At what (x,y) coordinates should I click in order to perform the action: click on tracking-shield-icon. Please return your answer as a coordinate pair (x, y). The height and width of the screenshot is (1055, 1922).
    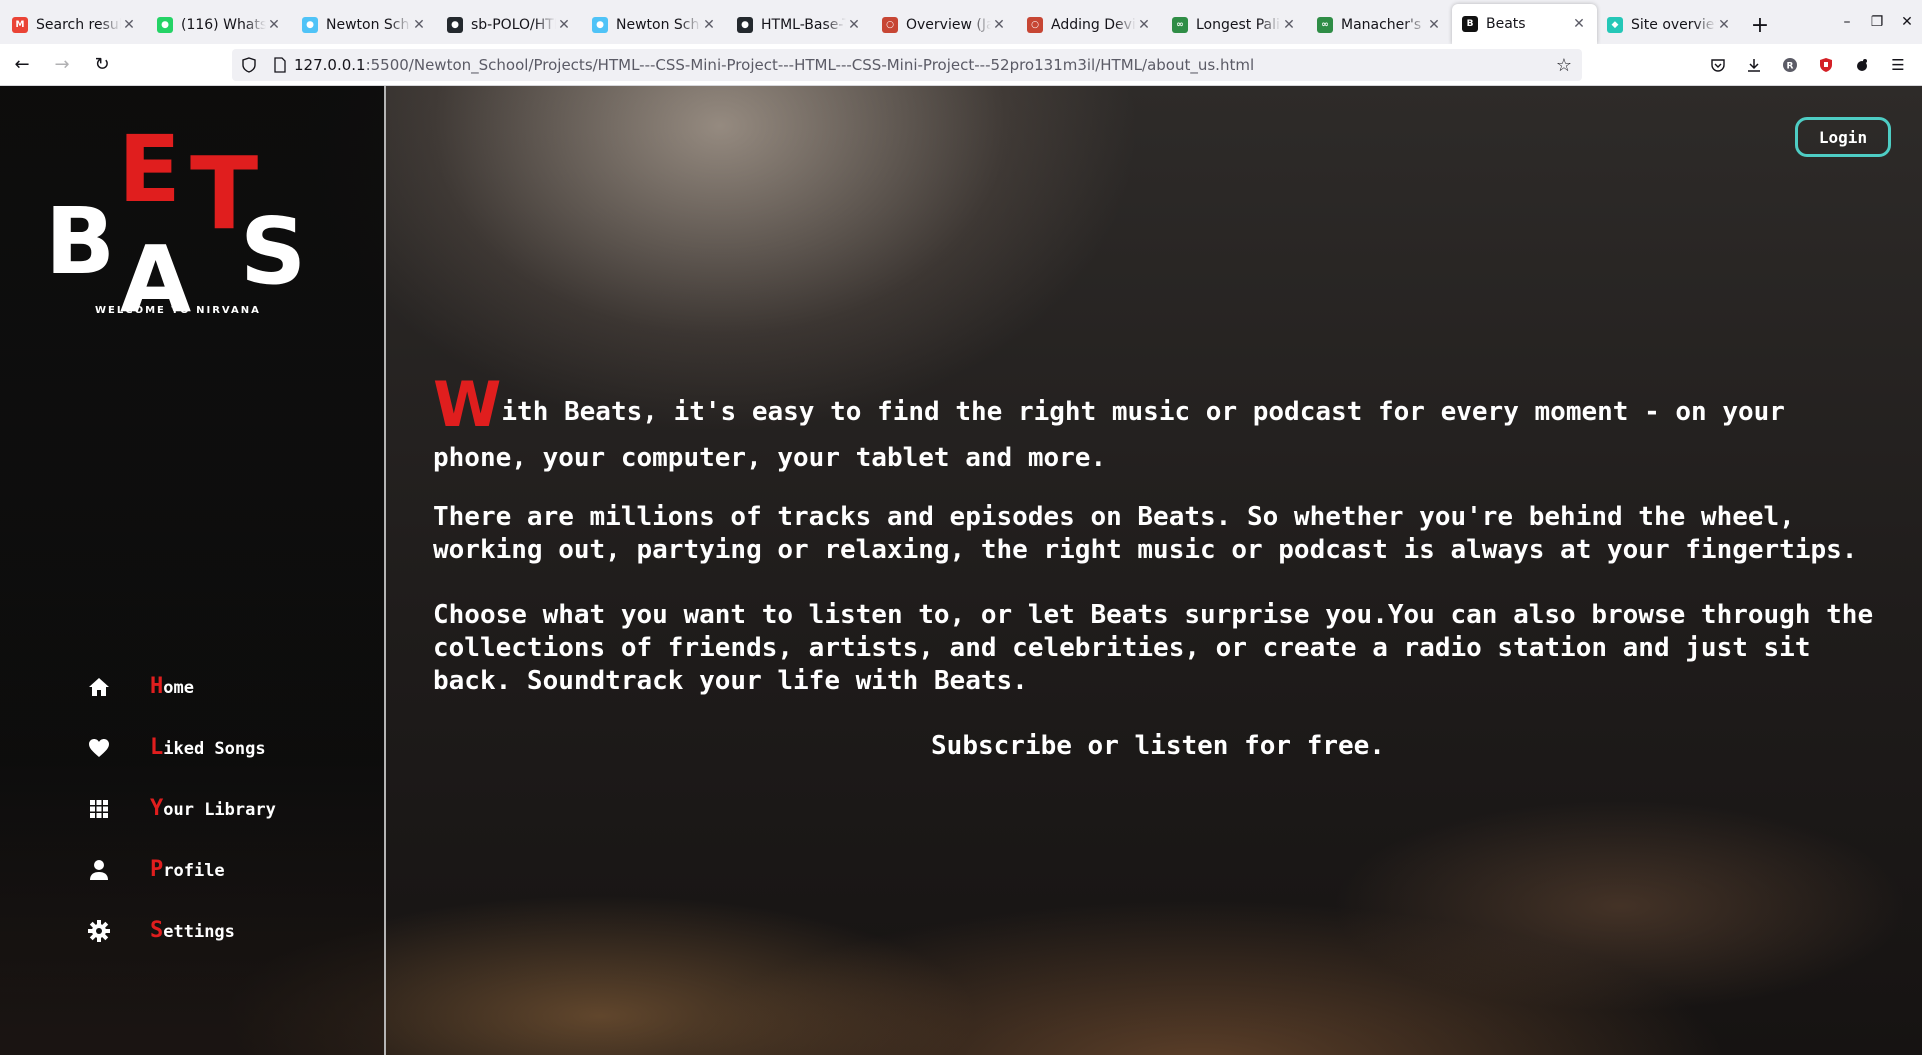
    Looking at the image, I should click on (249, 65).